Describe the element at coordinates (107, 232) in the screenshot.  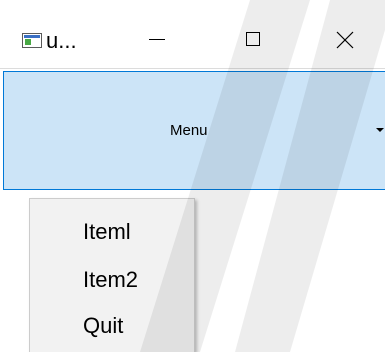
I see `menu-item-item1: Iteml` at that location.